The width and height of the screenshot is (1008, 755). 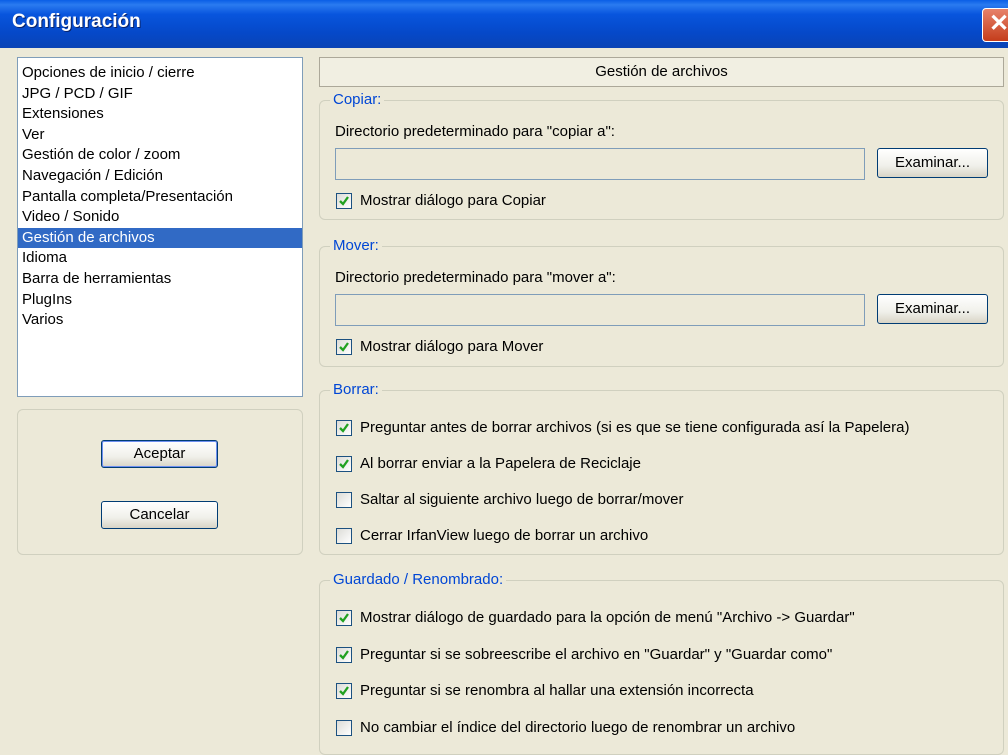 What do you see at coordinates (160, 73) in the screenshot?
I see `category-item: Opciones de inicio / cierre` at bounding box center [160, 73].